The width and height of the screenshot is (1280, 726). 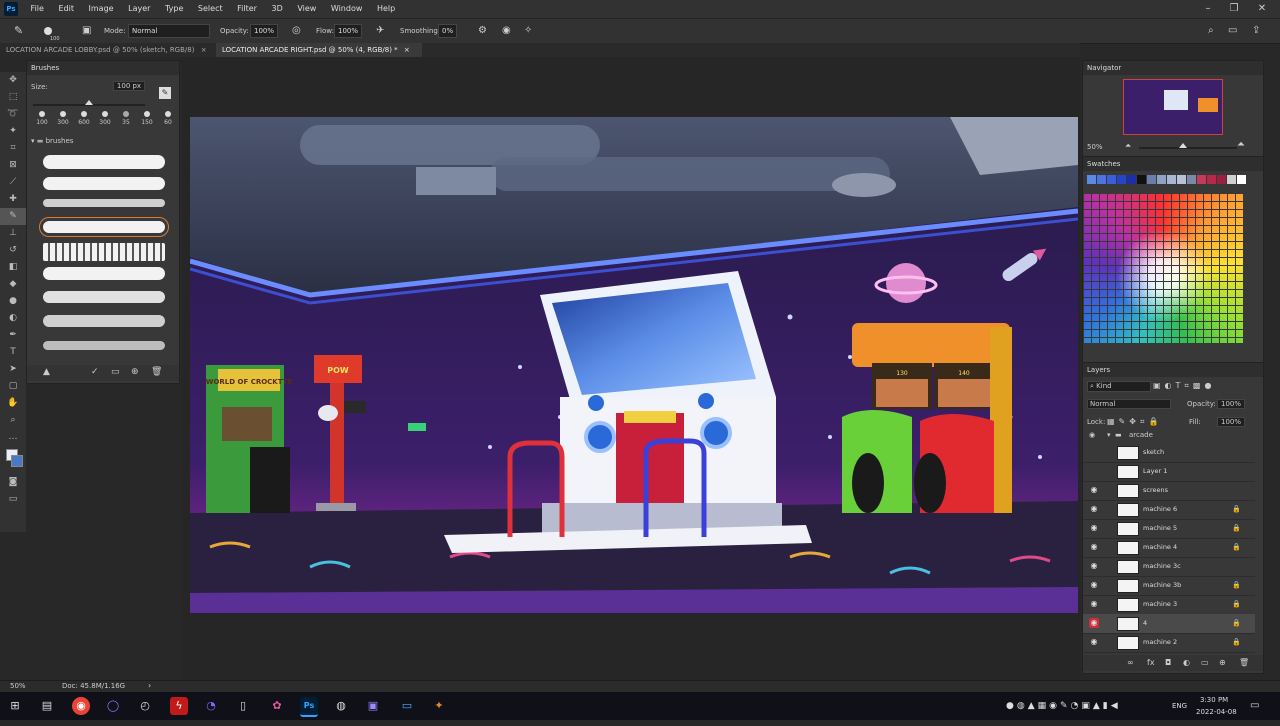 I want to click on flow-field: 100%, so click(x=348, y=31).